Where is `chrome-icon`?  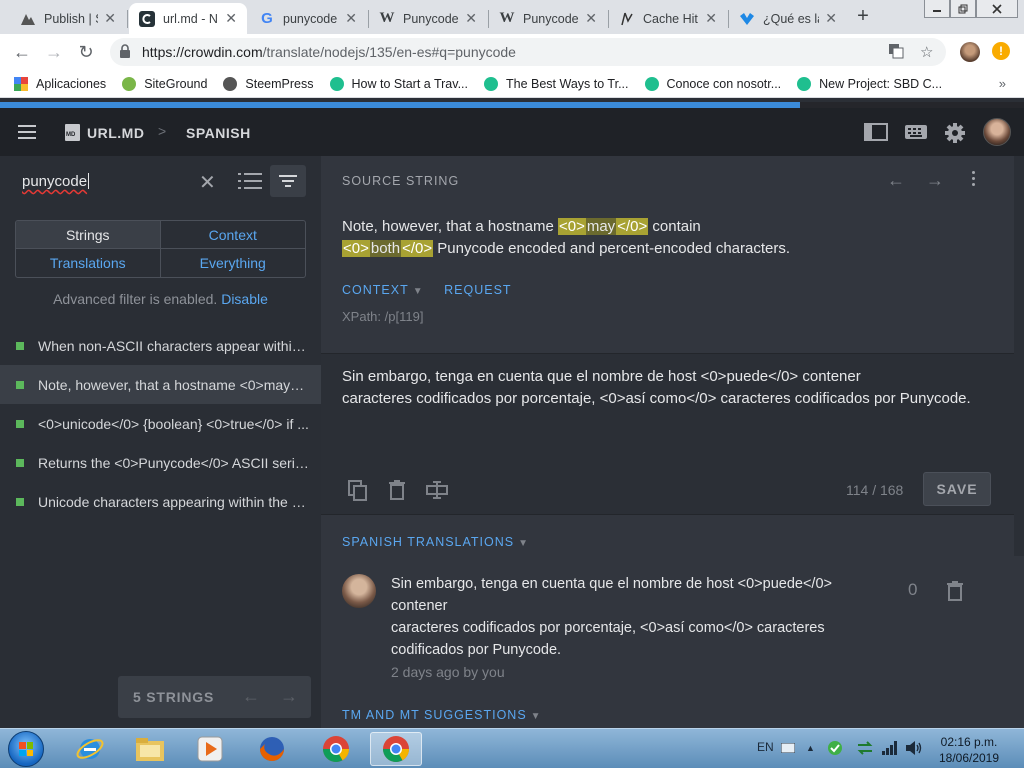
chrome-icon is located at coordinates (336, 749).